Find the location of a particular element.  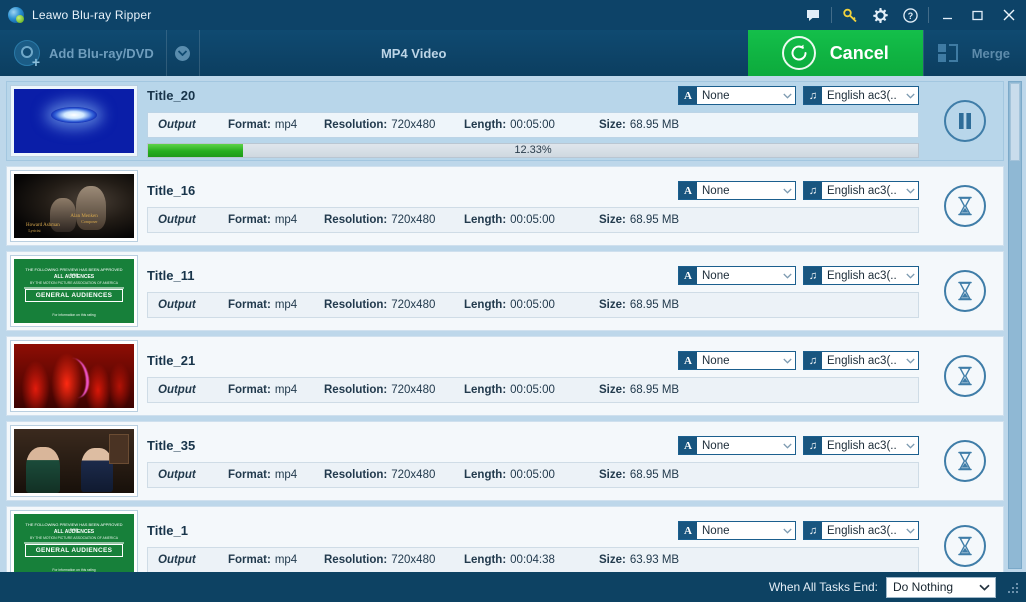

scrollbar-thumb is located at coordinates (1015, 122).